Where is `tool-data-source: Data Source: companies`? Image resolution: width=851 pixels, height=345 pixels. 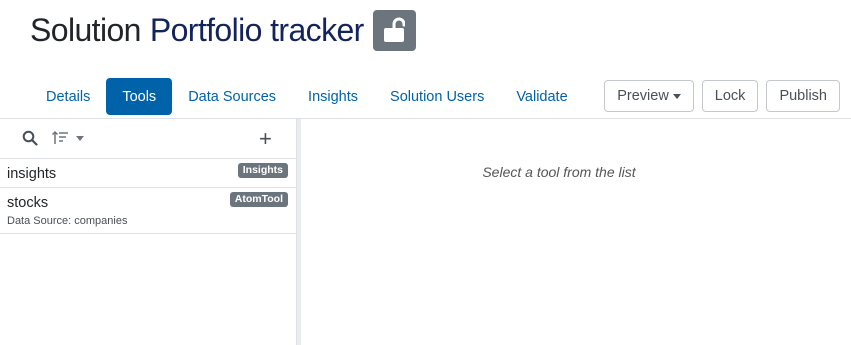
tool-data-source: Data Source: companies is located at coordinates (67, 221).